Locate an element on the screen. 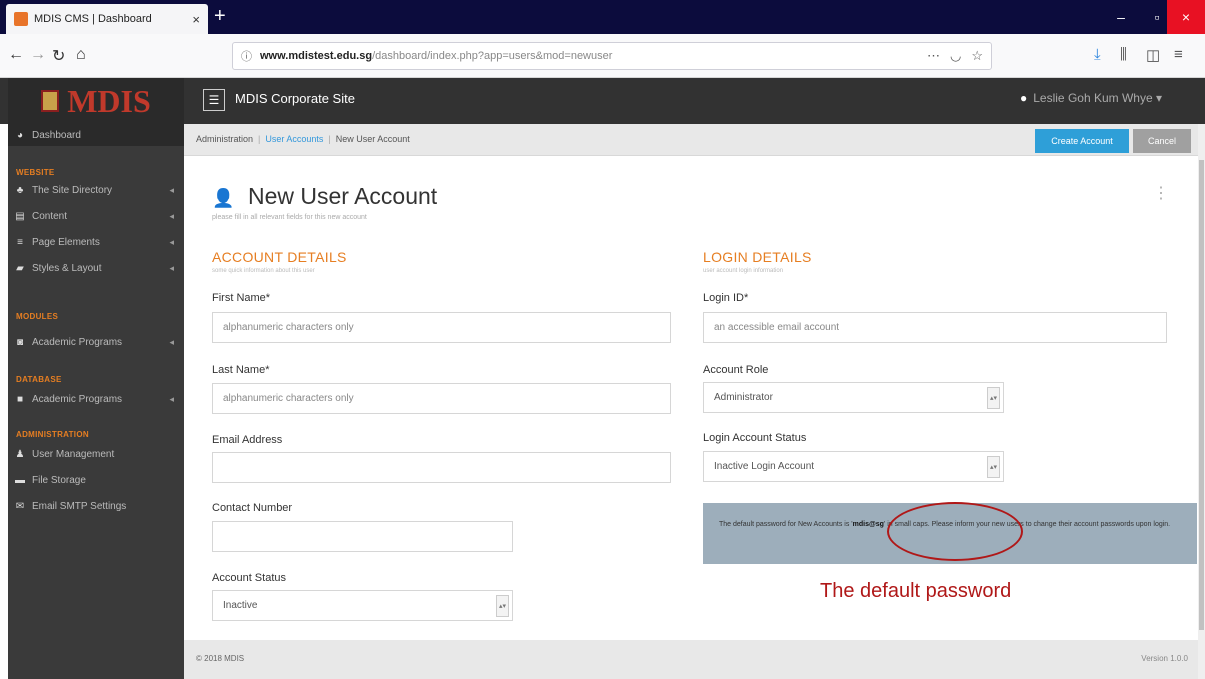 The width and height of the screenshot is (1205, 679). sidebar-item-modules-academic: ◙ Academic Programs ◂ is located at coordinates (96, 342).